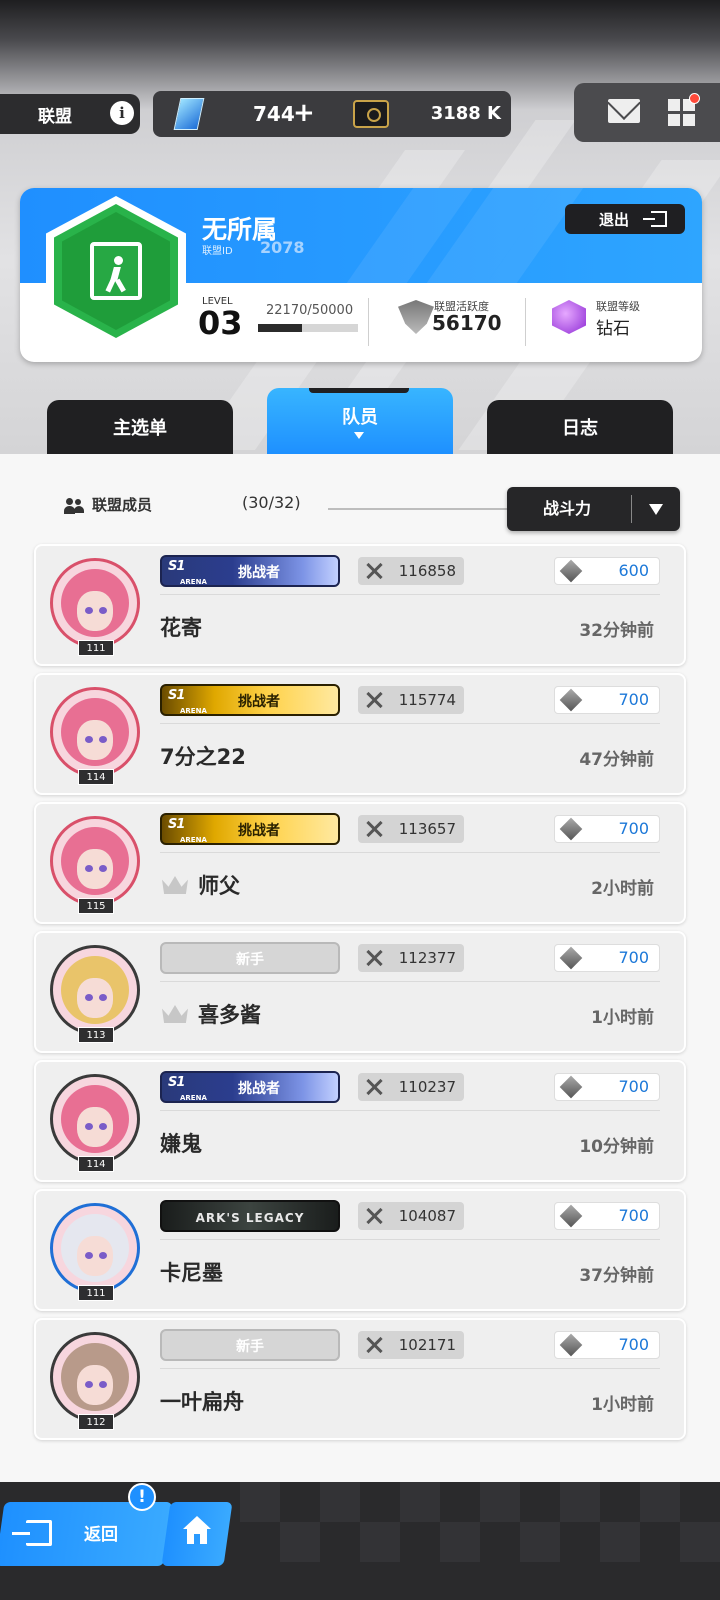 This screenshot has width=720, height=1600. I want to click on member-level: 115, so click(96, 906).